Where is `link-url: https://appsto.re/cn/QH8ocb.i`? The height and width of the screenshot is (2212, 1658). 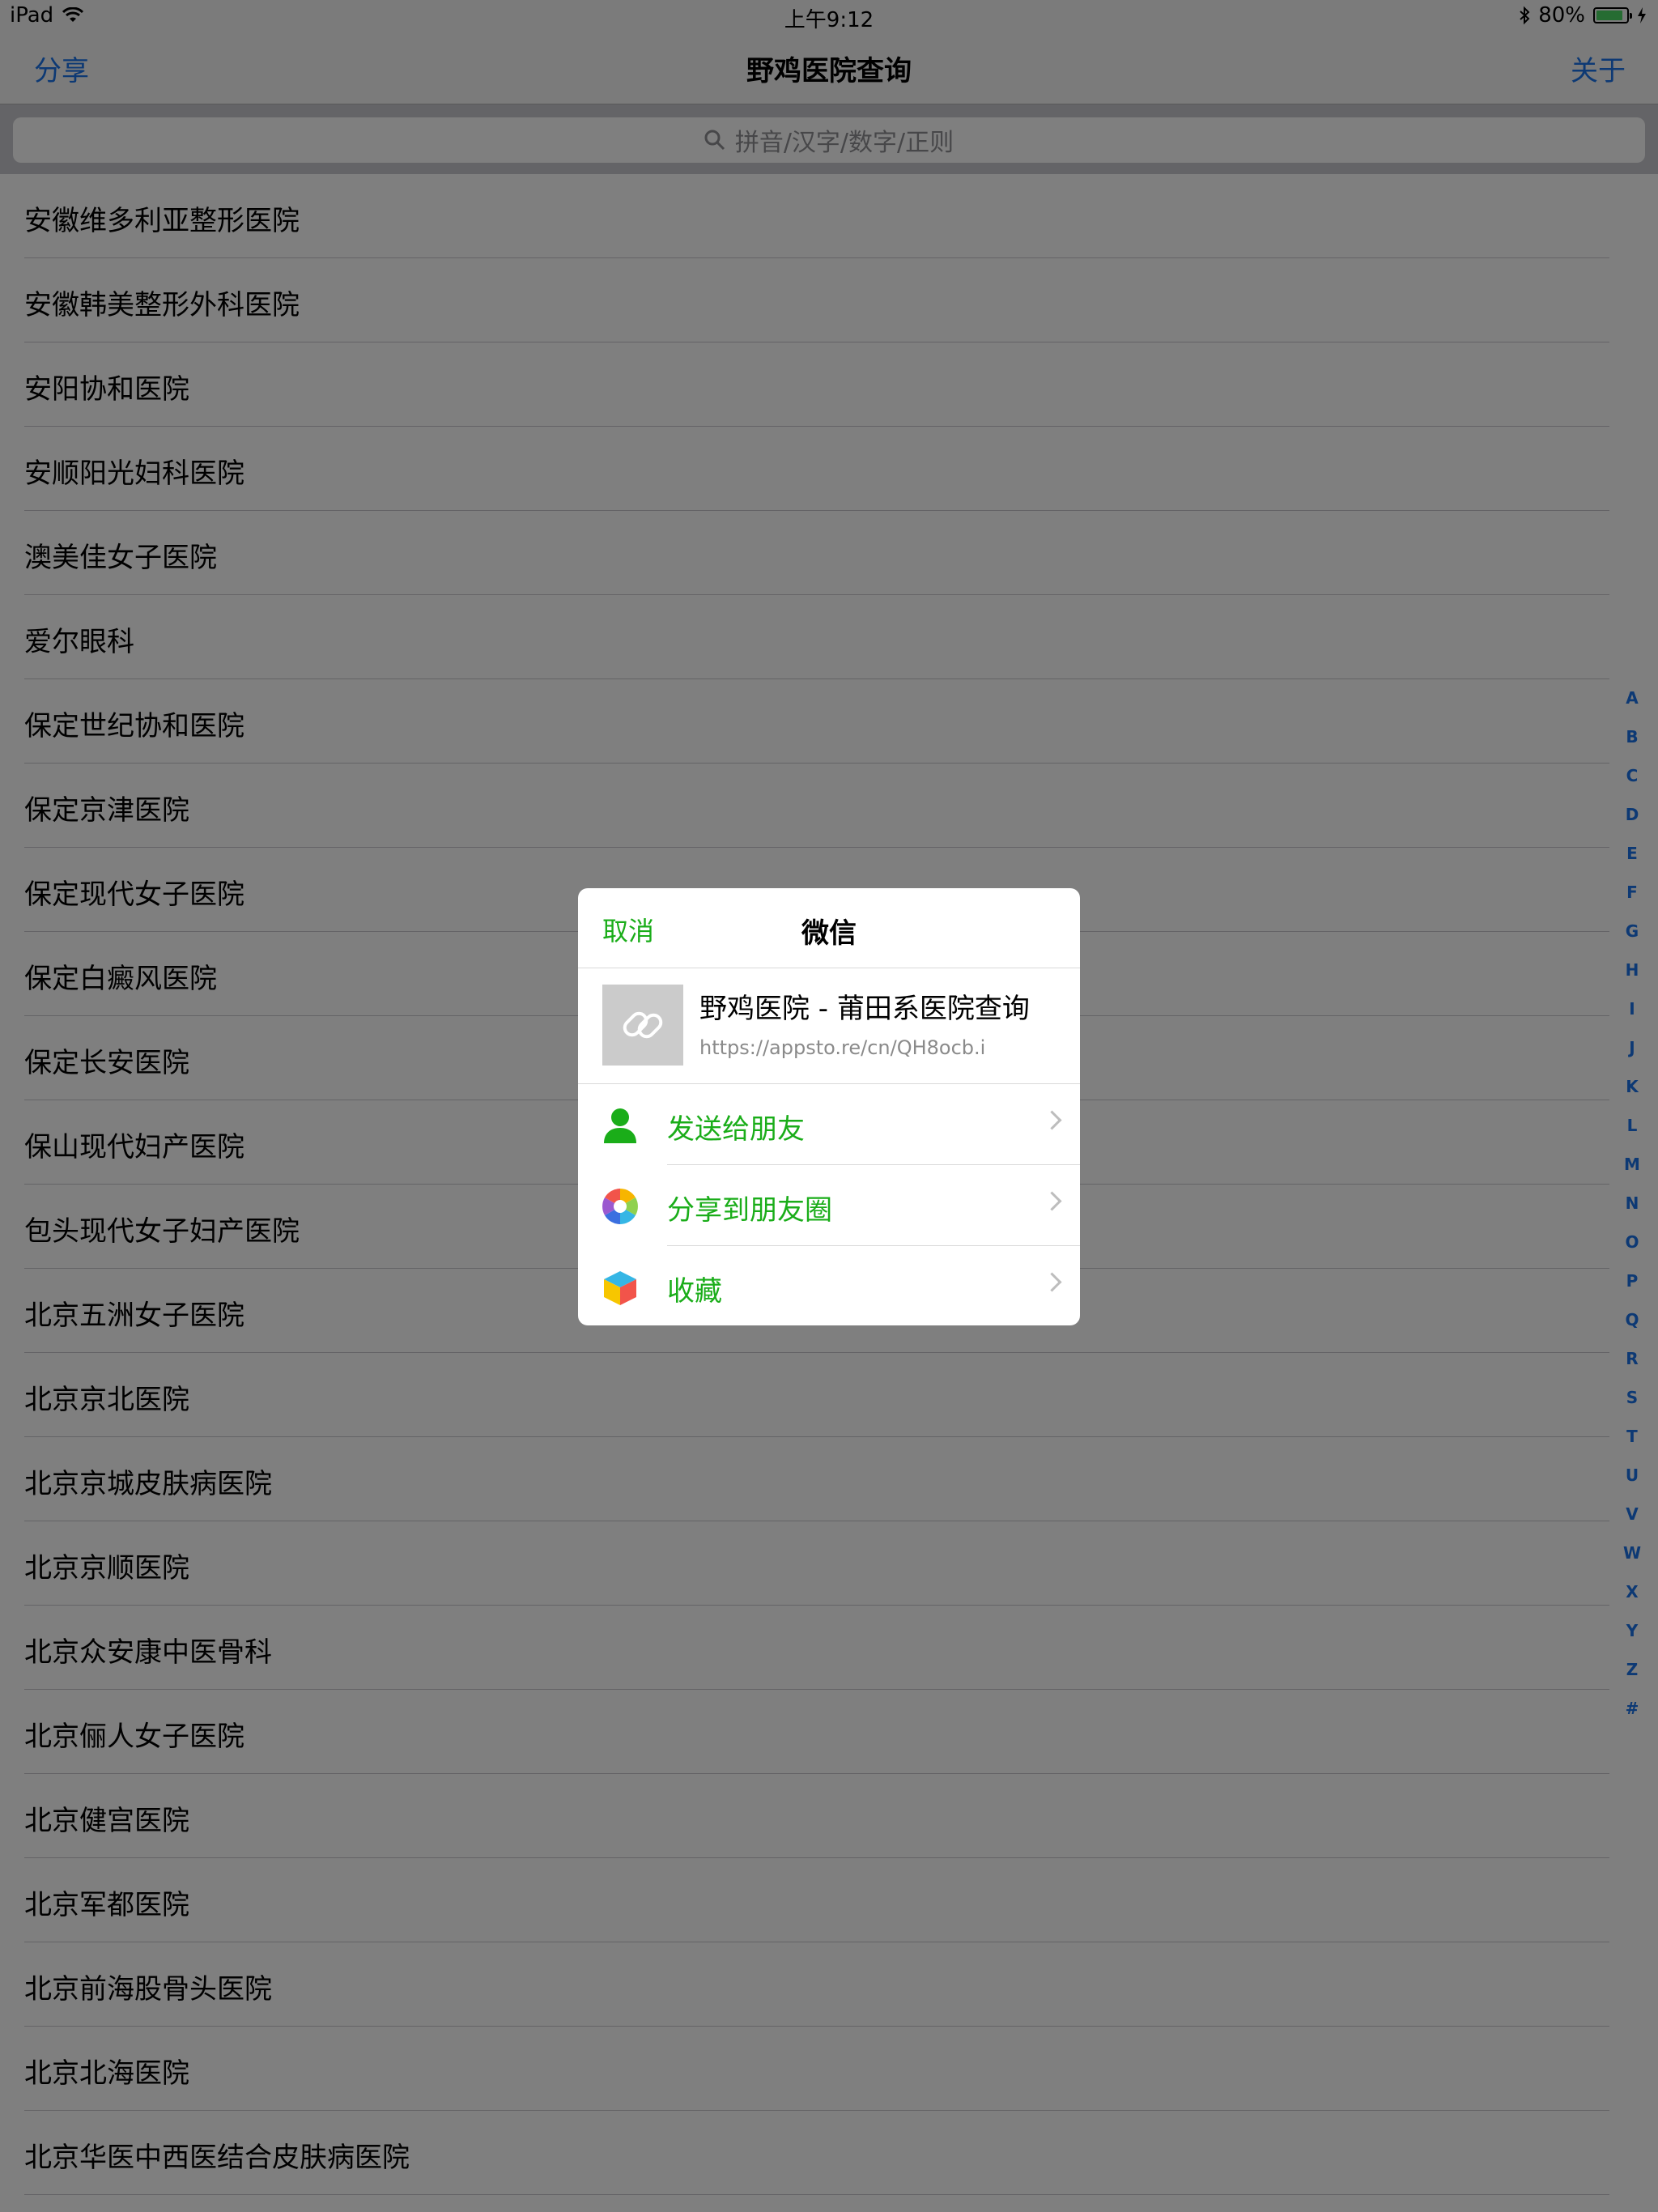
link-url: https://appsto.re/cn/QH8ocb.i is located at coordinates (842, 1047).